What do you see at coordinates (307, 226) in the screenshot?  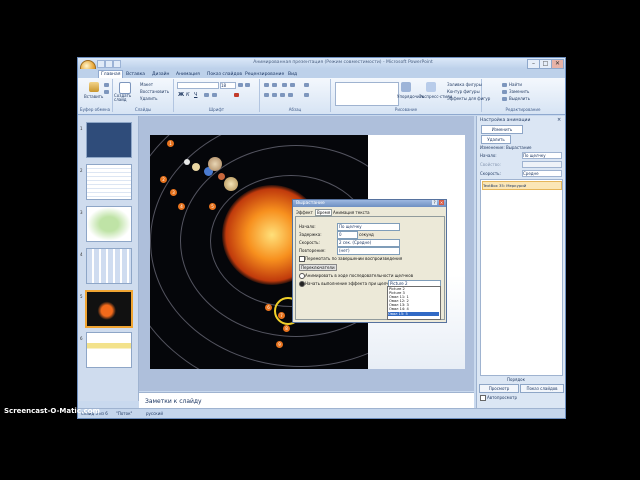 I see `start-label: Начало:` at bounding box center [307, 226].